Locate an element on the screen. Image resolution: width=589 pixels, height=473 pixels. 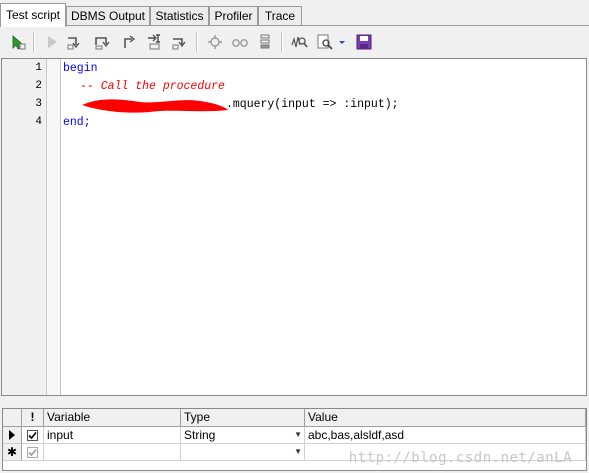
code-line-3: .mquery(input => :input); is located at coordinates (312, 104).